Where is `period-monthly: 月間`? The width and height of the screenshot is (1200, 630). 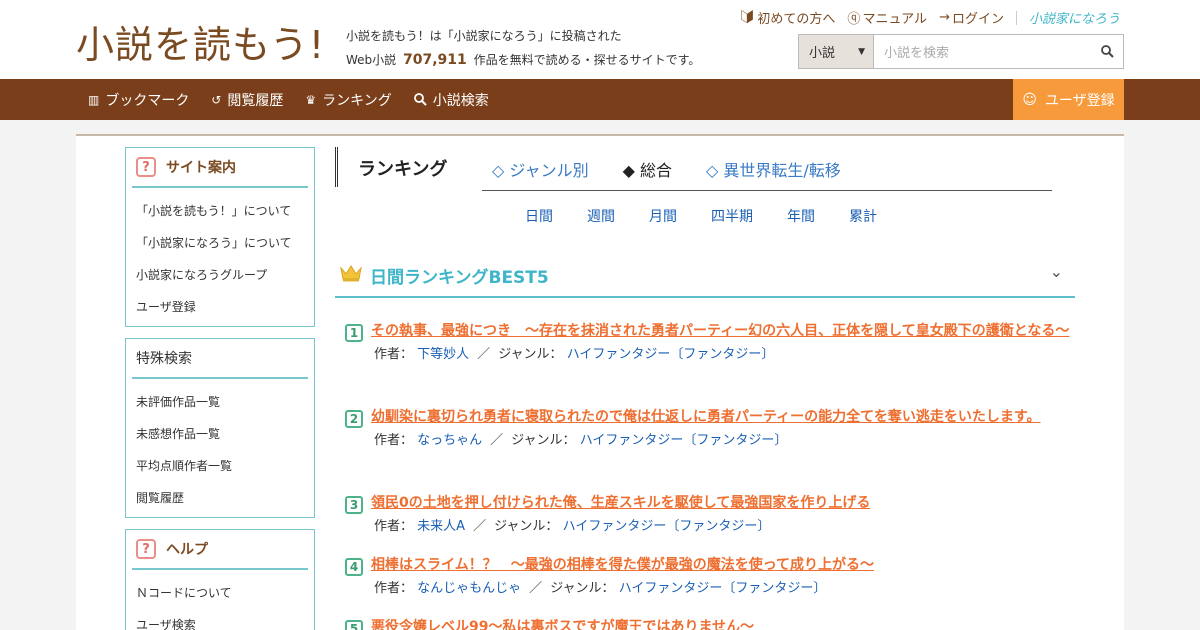 period-monthly: 月間 is located at coordinates (663, 216).